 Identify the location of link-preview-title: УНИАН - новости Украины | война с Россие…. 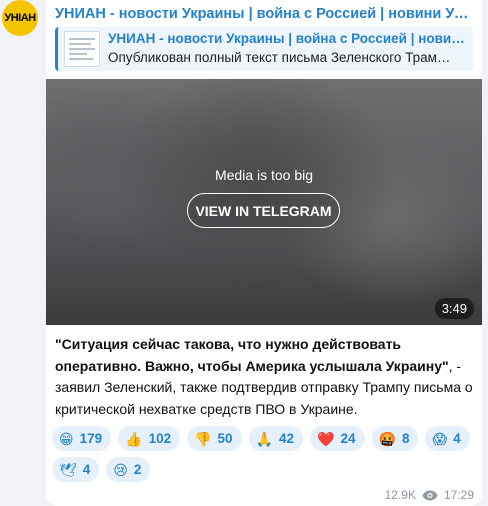
(289, 38).